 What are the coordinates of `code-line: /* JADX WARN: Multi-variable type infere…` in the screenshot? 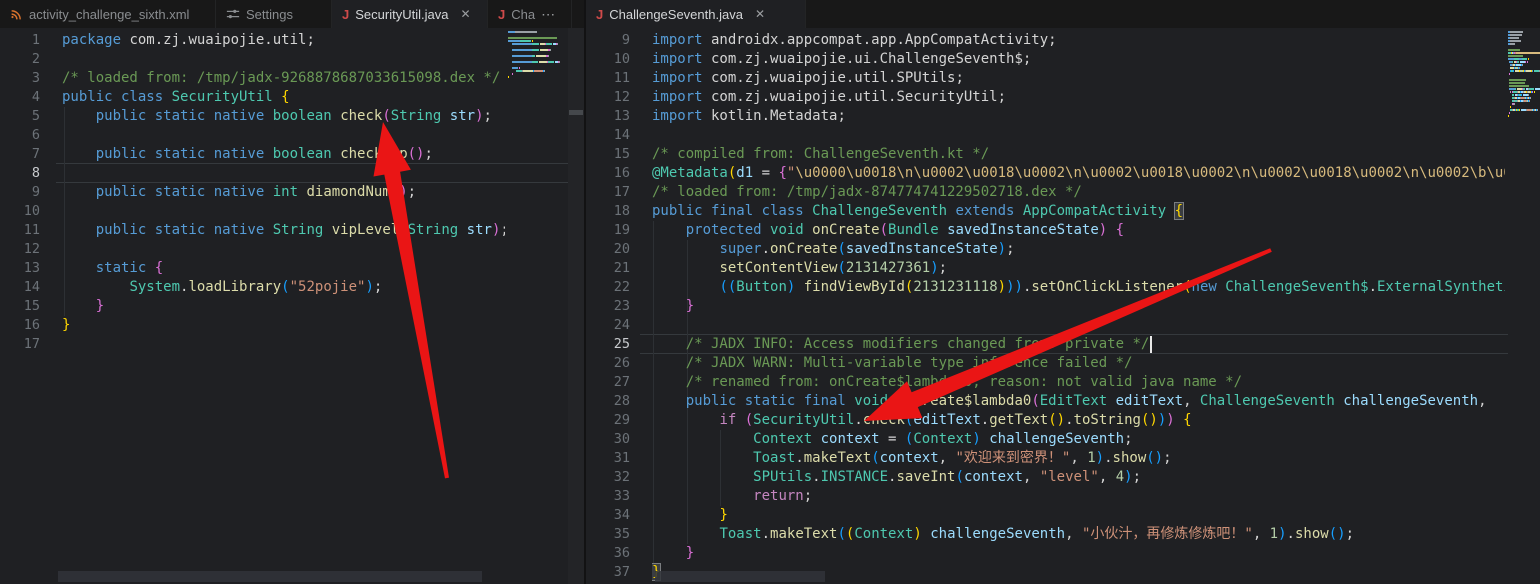 It's located at (909, 363).